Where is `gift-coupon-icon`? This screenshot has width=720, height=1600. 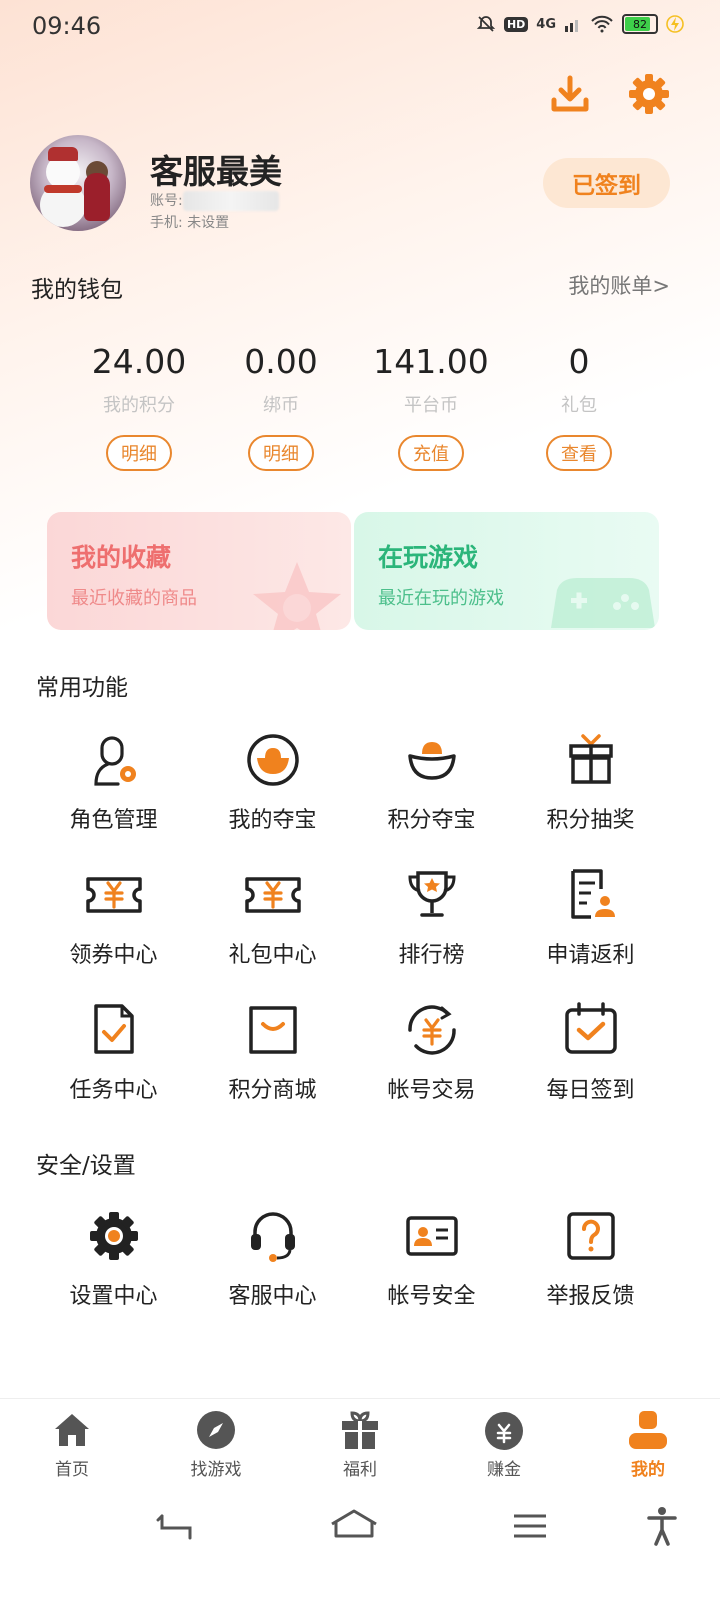 gift-coupon-icon is located at coordinates (272, 895).